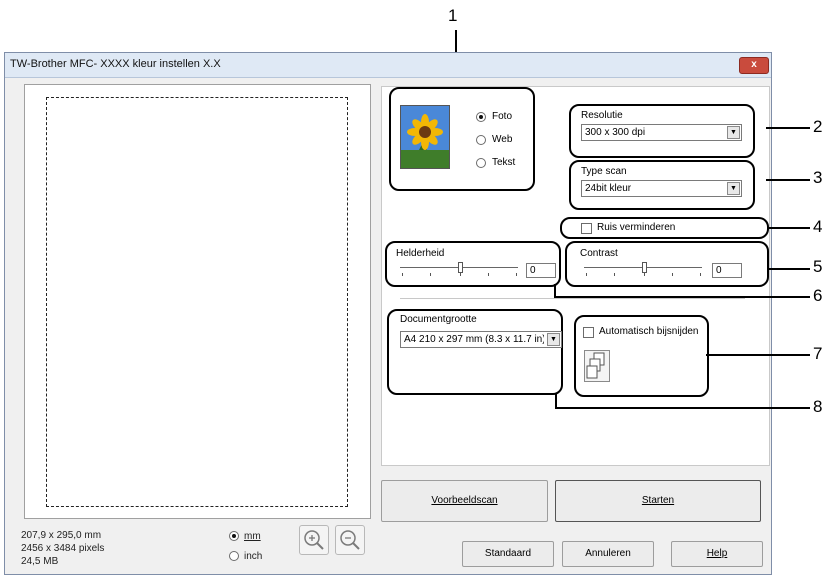 The height and width of the screenshot is (579, 828). Describe the element at coordinates (661, 188) in the screenshot. I see `scan-type-select: 24bit kleur ▼` at that location.